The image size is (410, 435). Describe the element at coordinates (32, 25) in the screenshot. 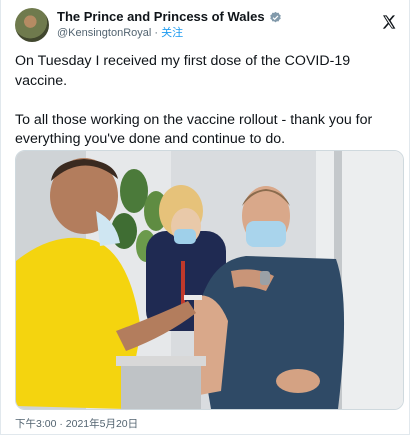

I see `avatar` at that location.